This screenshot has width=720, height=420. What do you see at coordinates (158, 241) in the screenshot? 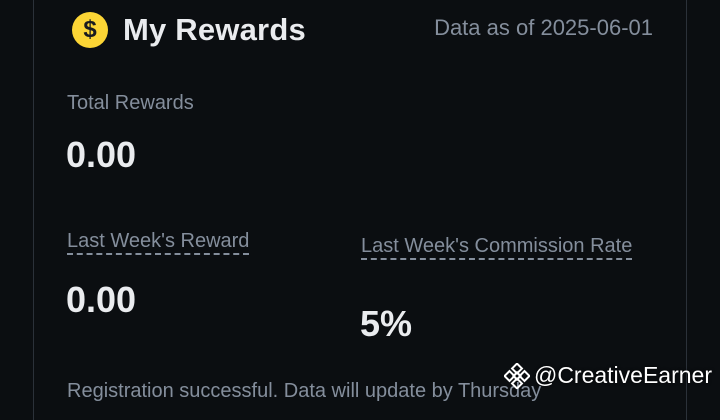
I see `last-week-reward-label: Last Week's Reward` at bounding box center [158, 241].